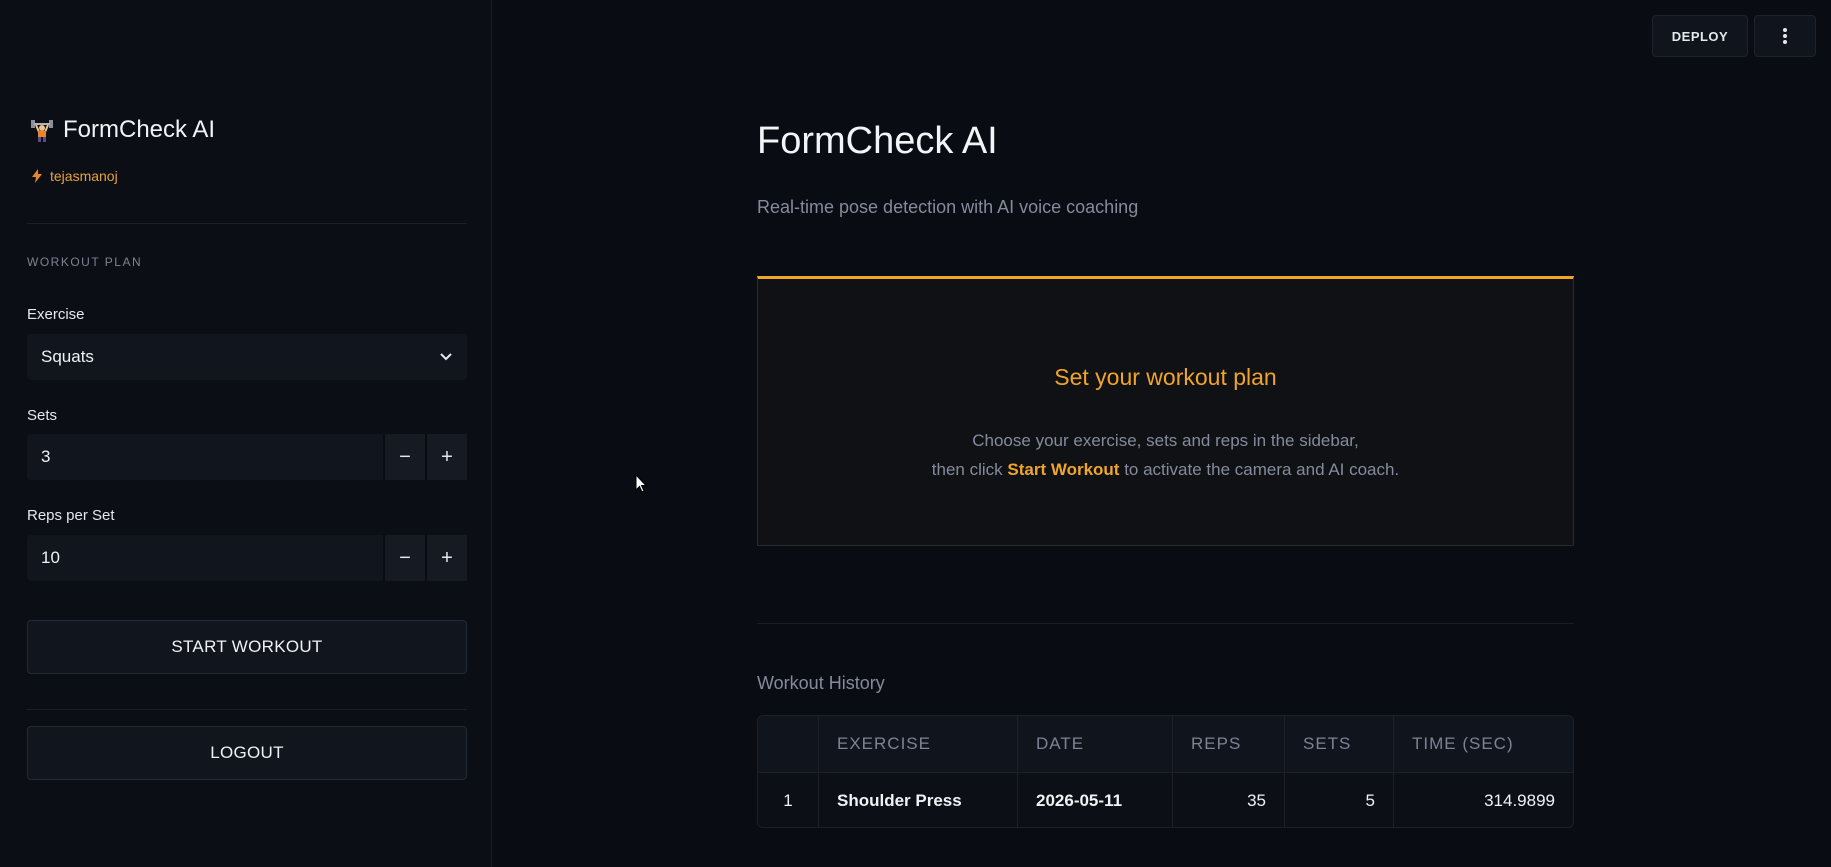 Image resolution: width=1831 pixels, height=867 pixels. I want to click on username: tejasmanoj, so click(84, 176).